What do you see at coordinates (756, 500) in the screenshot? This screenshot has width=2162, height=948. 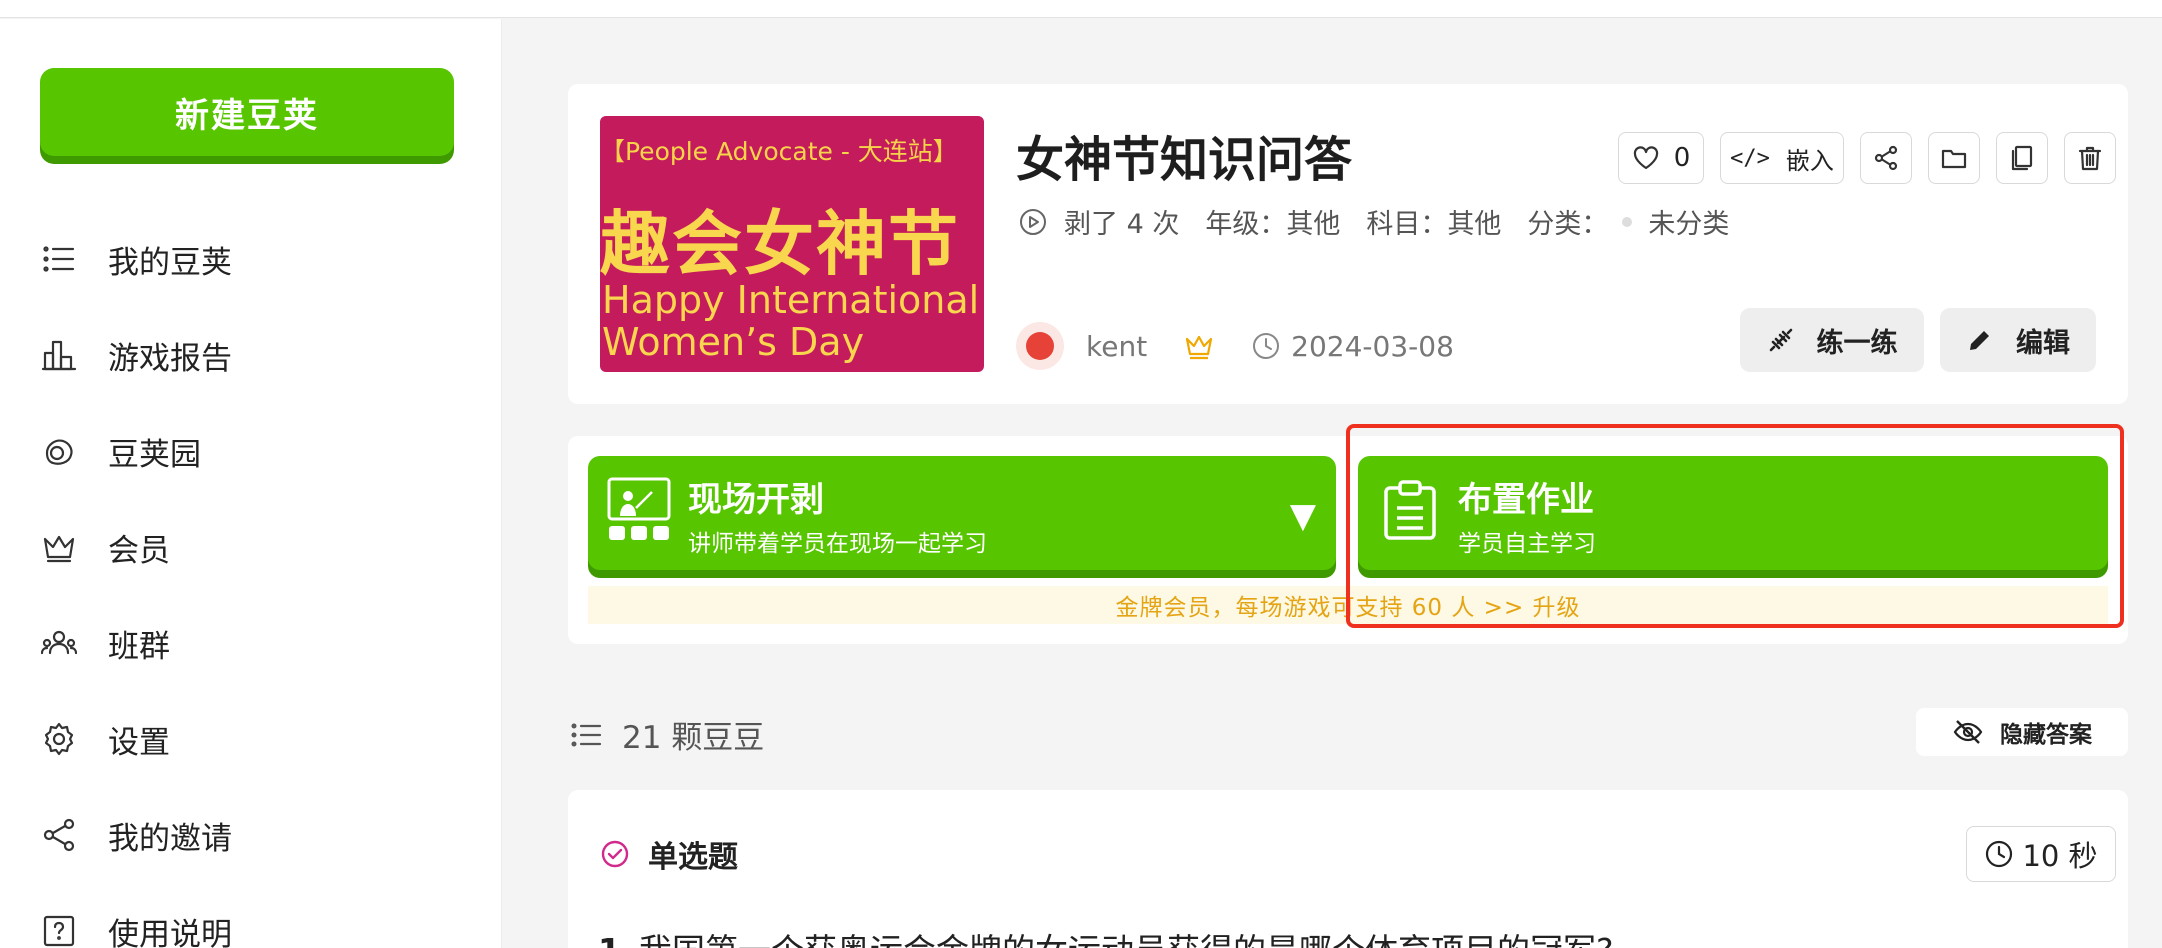 I see `live-play-title: 现场开剥` at bounding box center [756, 500].